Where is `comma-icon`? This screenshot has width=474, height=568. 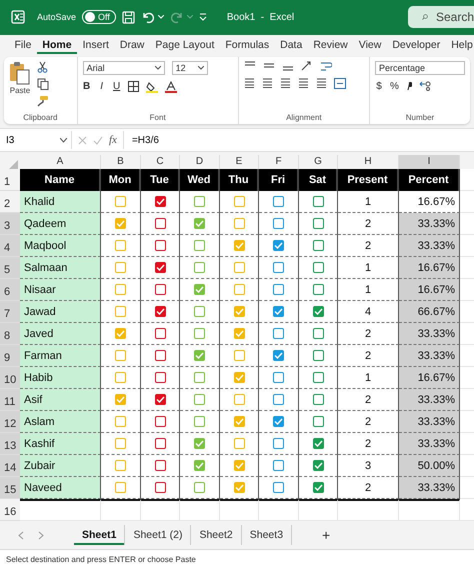
comma-icon is located at coordinates (409, 86).